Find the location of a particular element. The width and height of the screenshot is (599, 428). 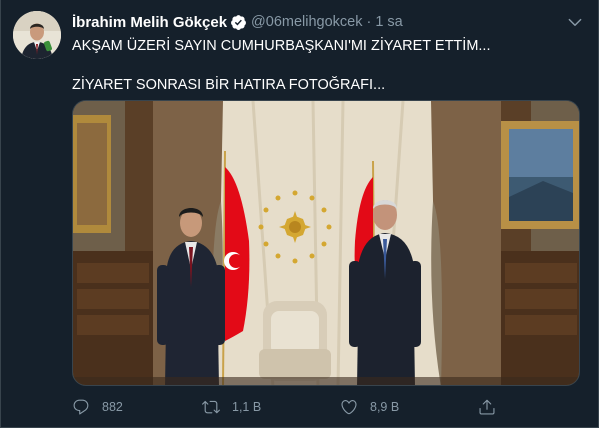

share-button is located at coordinates (487, 407).